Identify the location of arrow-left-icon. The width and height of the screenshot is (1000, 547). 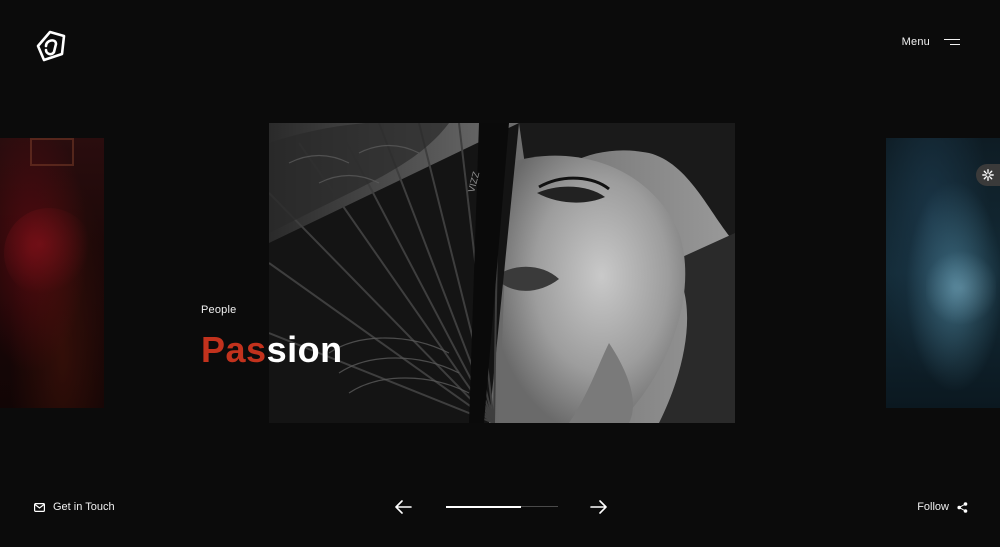
(403, 507).